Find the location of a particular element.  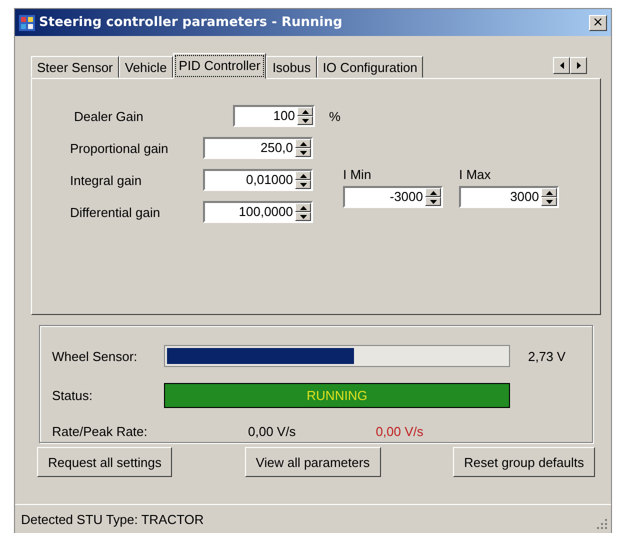

rate-value: 0,00 V/s is located at coordinates (272, 431).